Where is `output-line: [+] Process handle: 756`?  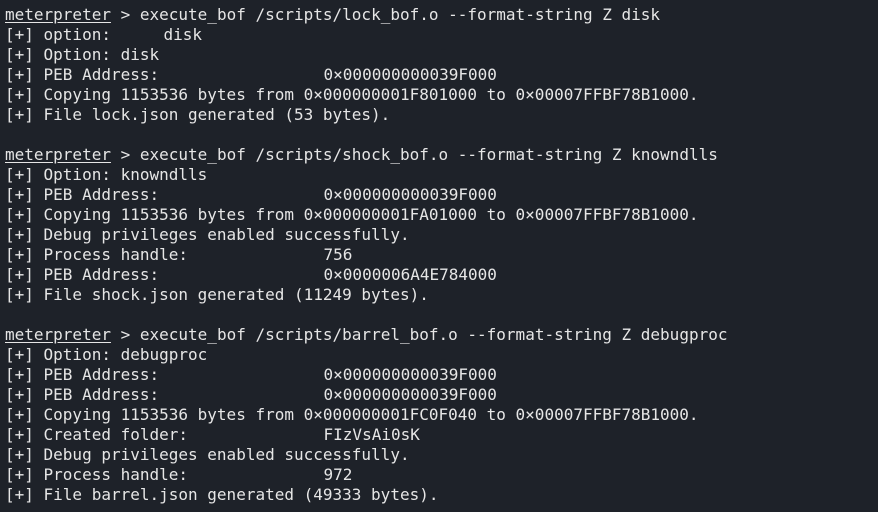 output-line: [+] Process handle: 756 is located at coordinates (441, 255).